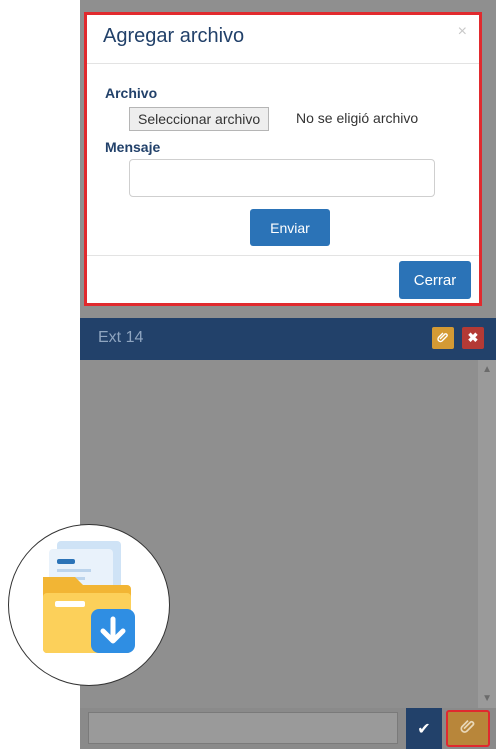 Image resolution: width=496 pixels, height=749 pixels. I want to click on send-message-button: ✔, so click(424, 728).